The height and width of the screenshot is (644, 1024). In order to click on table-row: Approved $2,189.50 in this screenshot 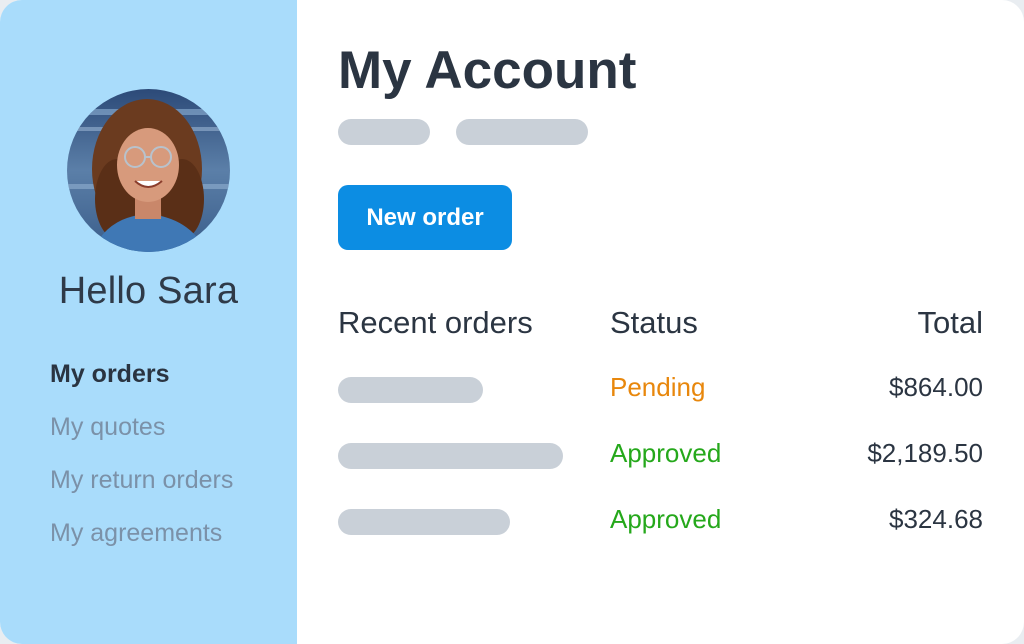, I will do `click(660, 456)`.